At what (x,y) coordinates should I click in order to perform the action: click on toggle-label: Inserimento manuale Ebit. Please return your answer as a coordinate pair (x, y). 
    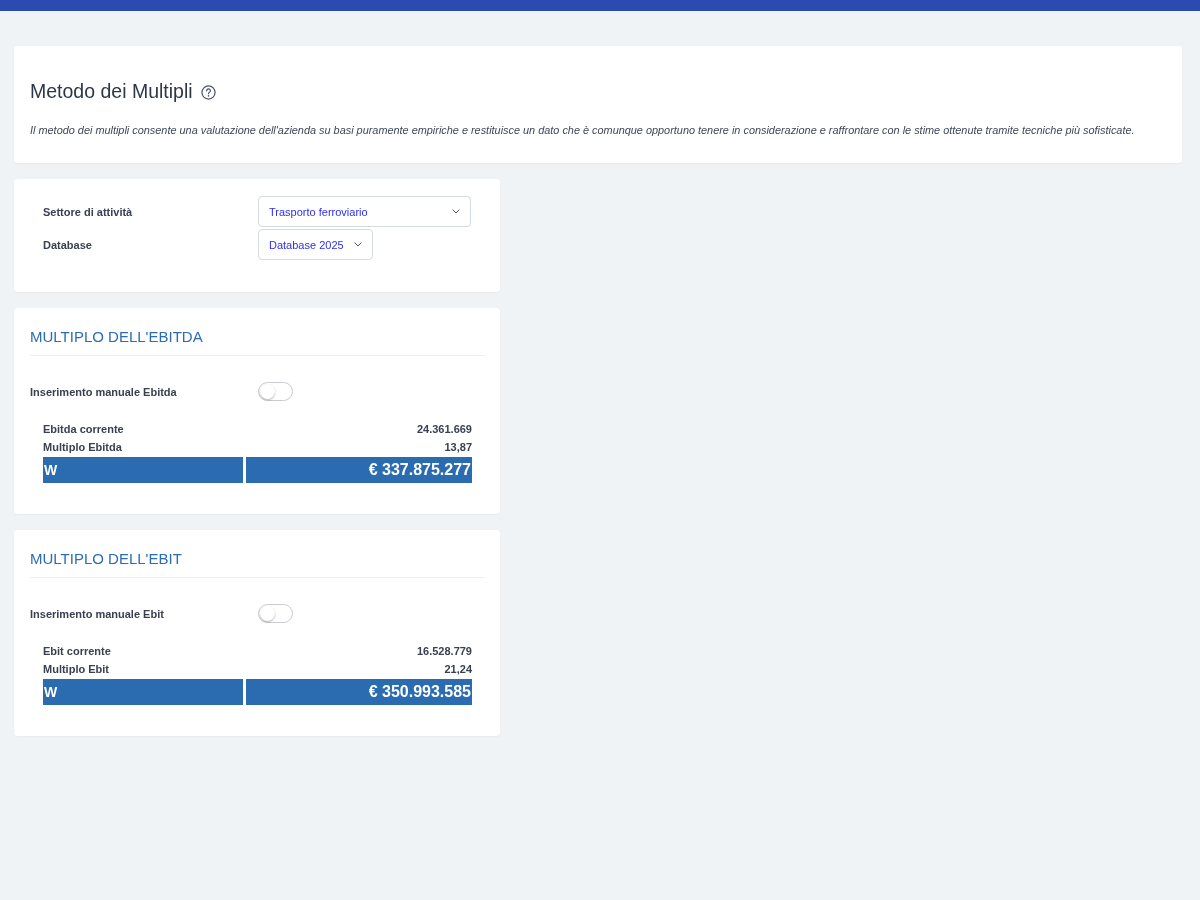
    Looking at the image, I should click on (97, 613).